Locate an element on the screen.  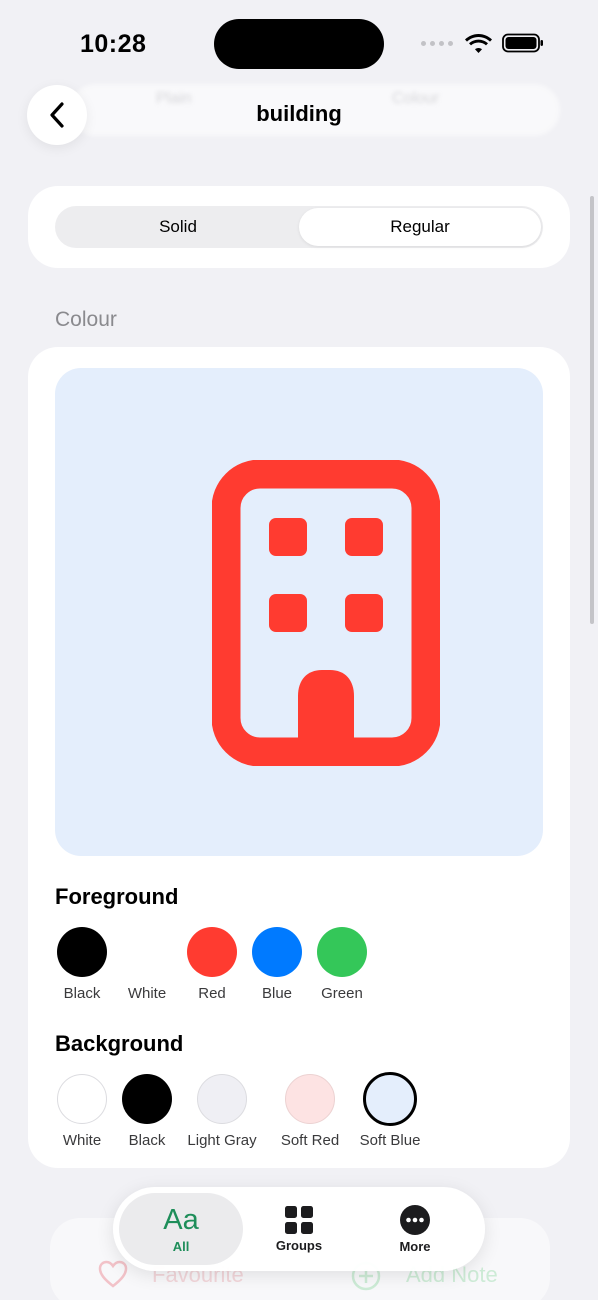
foreground-swatches: Black White Red Blue Green is located at coordinates (212, 964).